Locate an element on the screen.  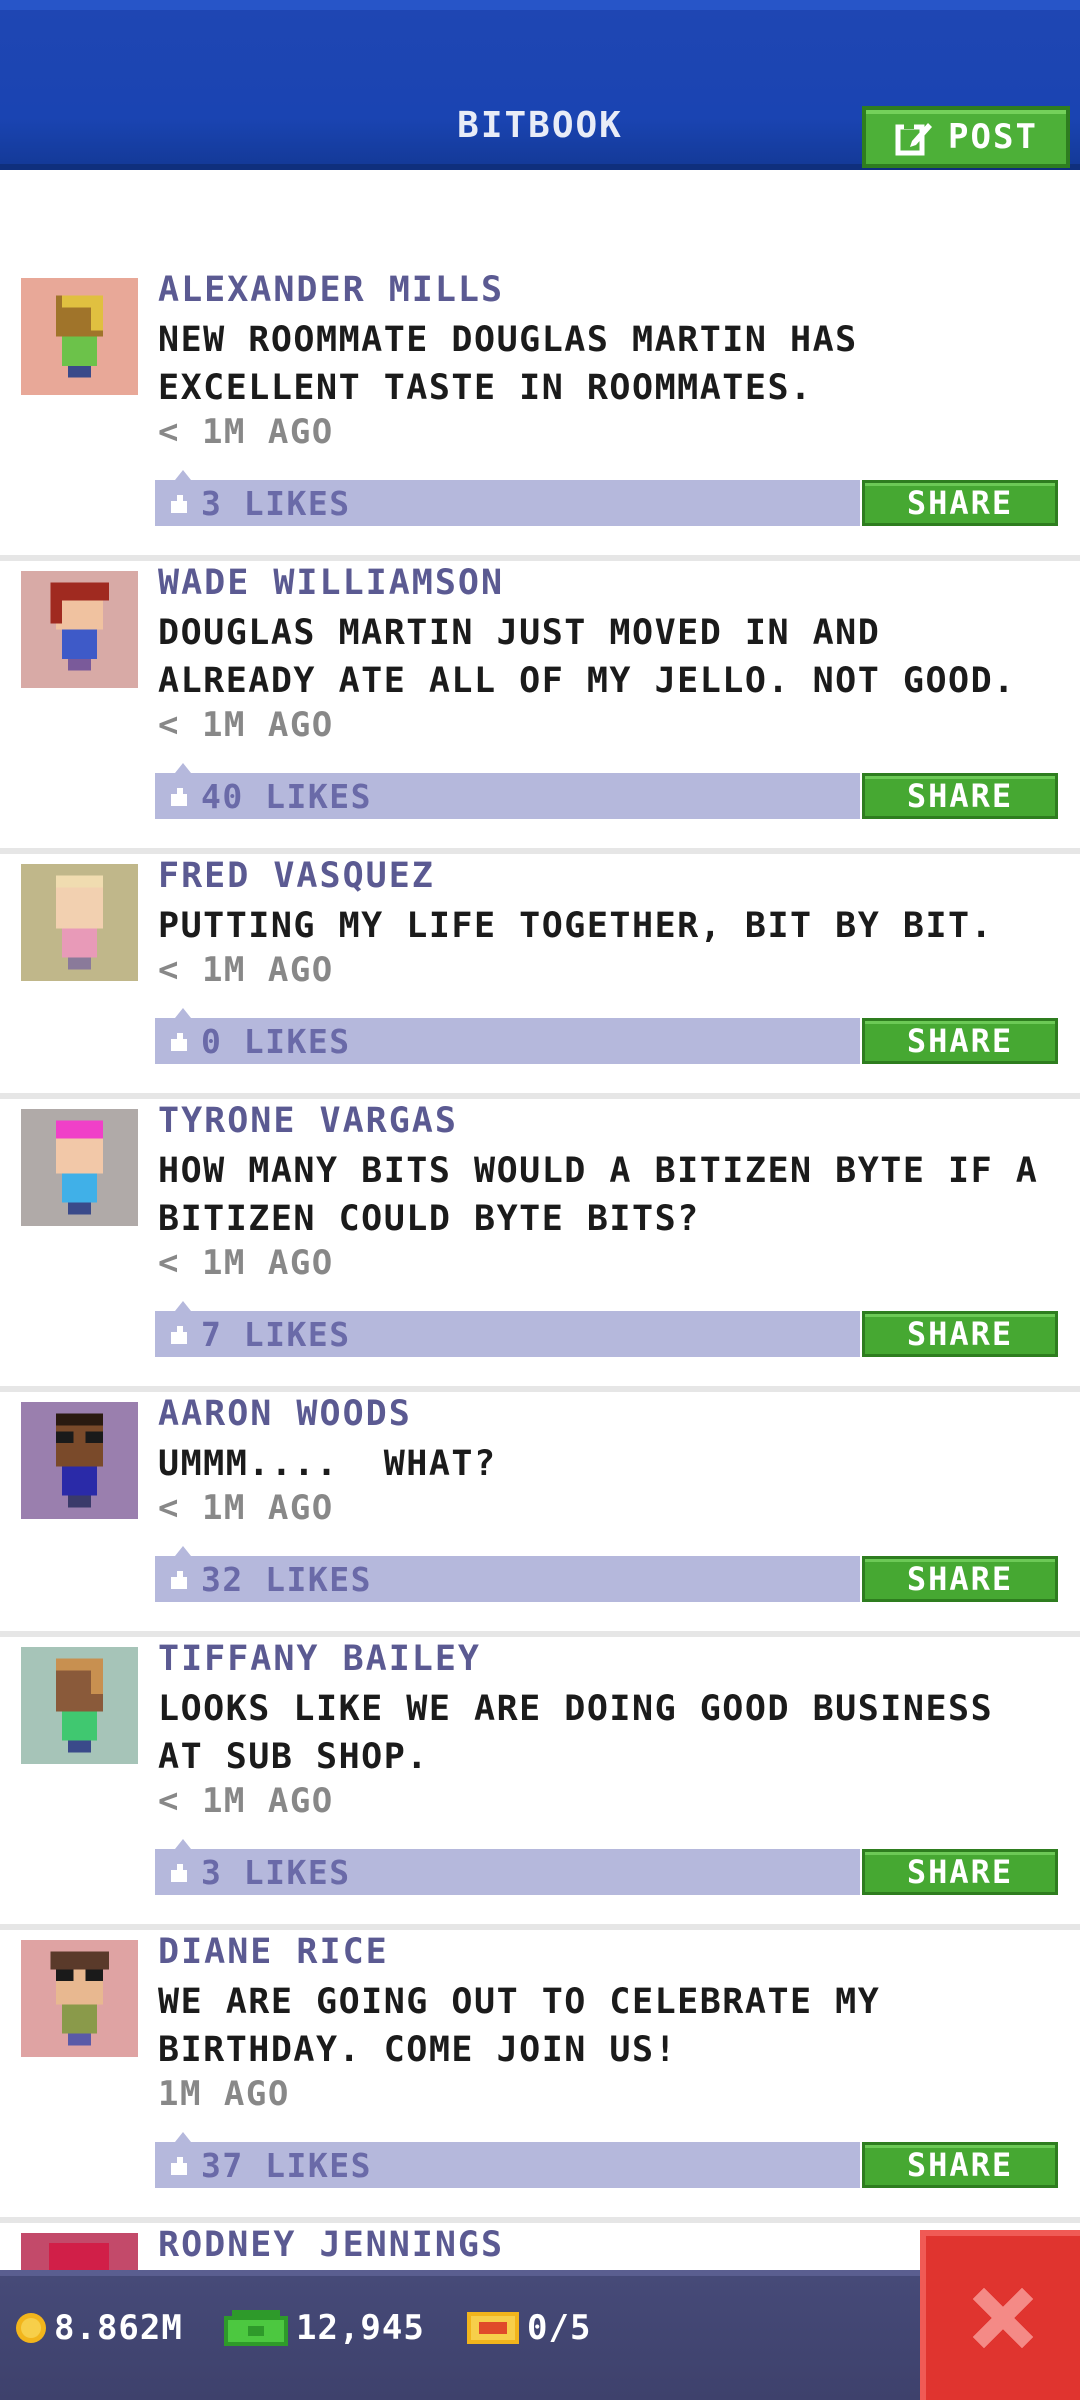
post-button-label: POST is located at coordinates (993, 137).